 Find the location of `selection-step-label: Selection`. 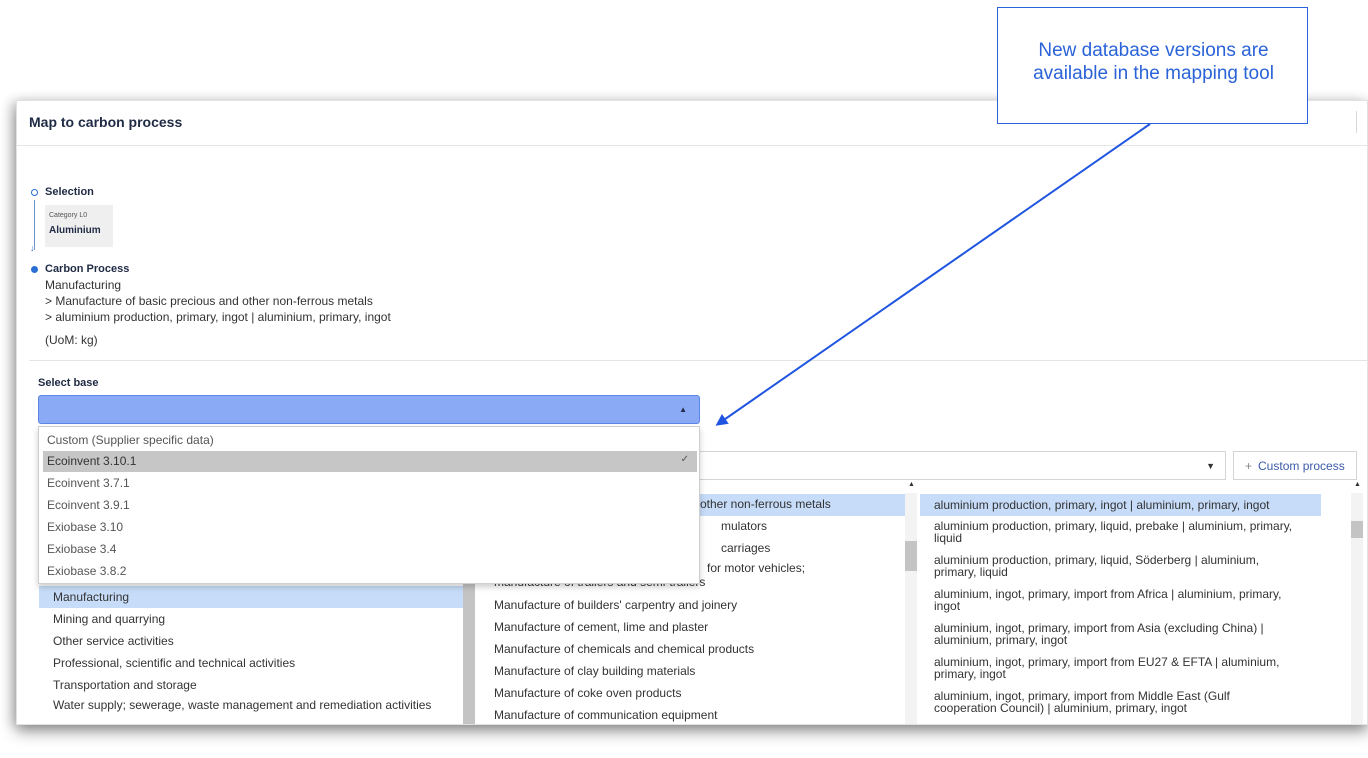

selection-step-label: Selection is located at coordinates (69, 192).